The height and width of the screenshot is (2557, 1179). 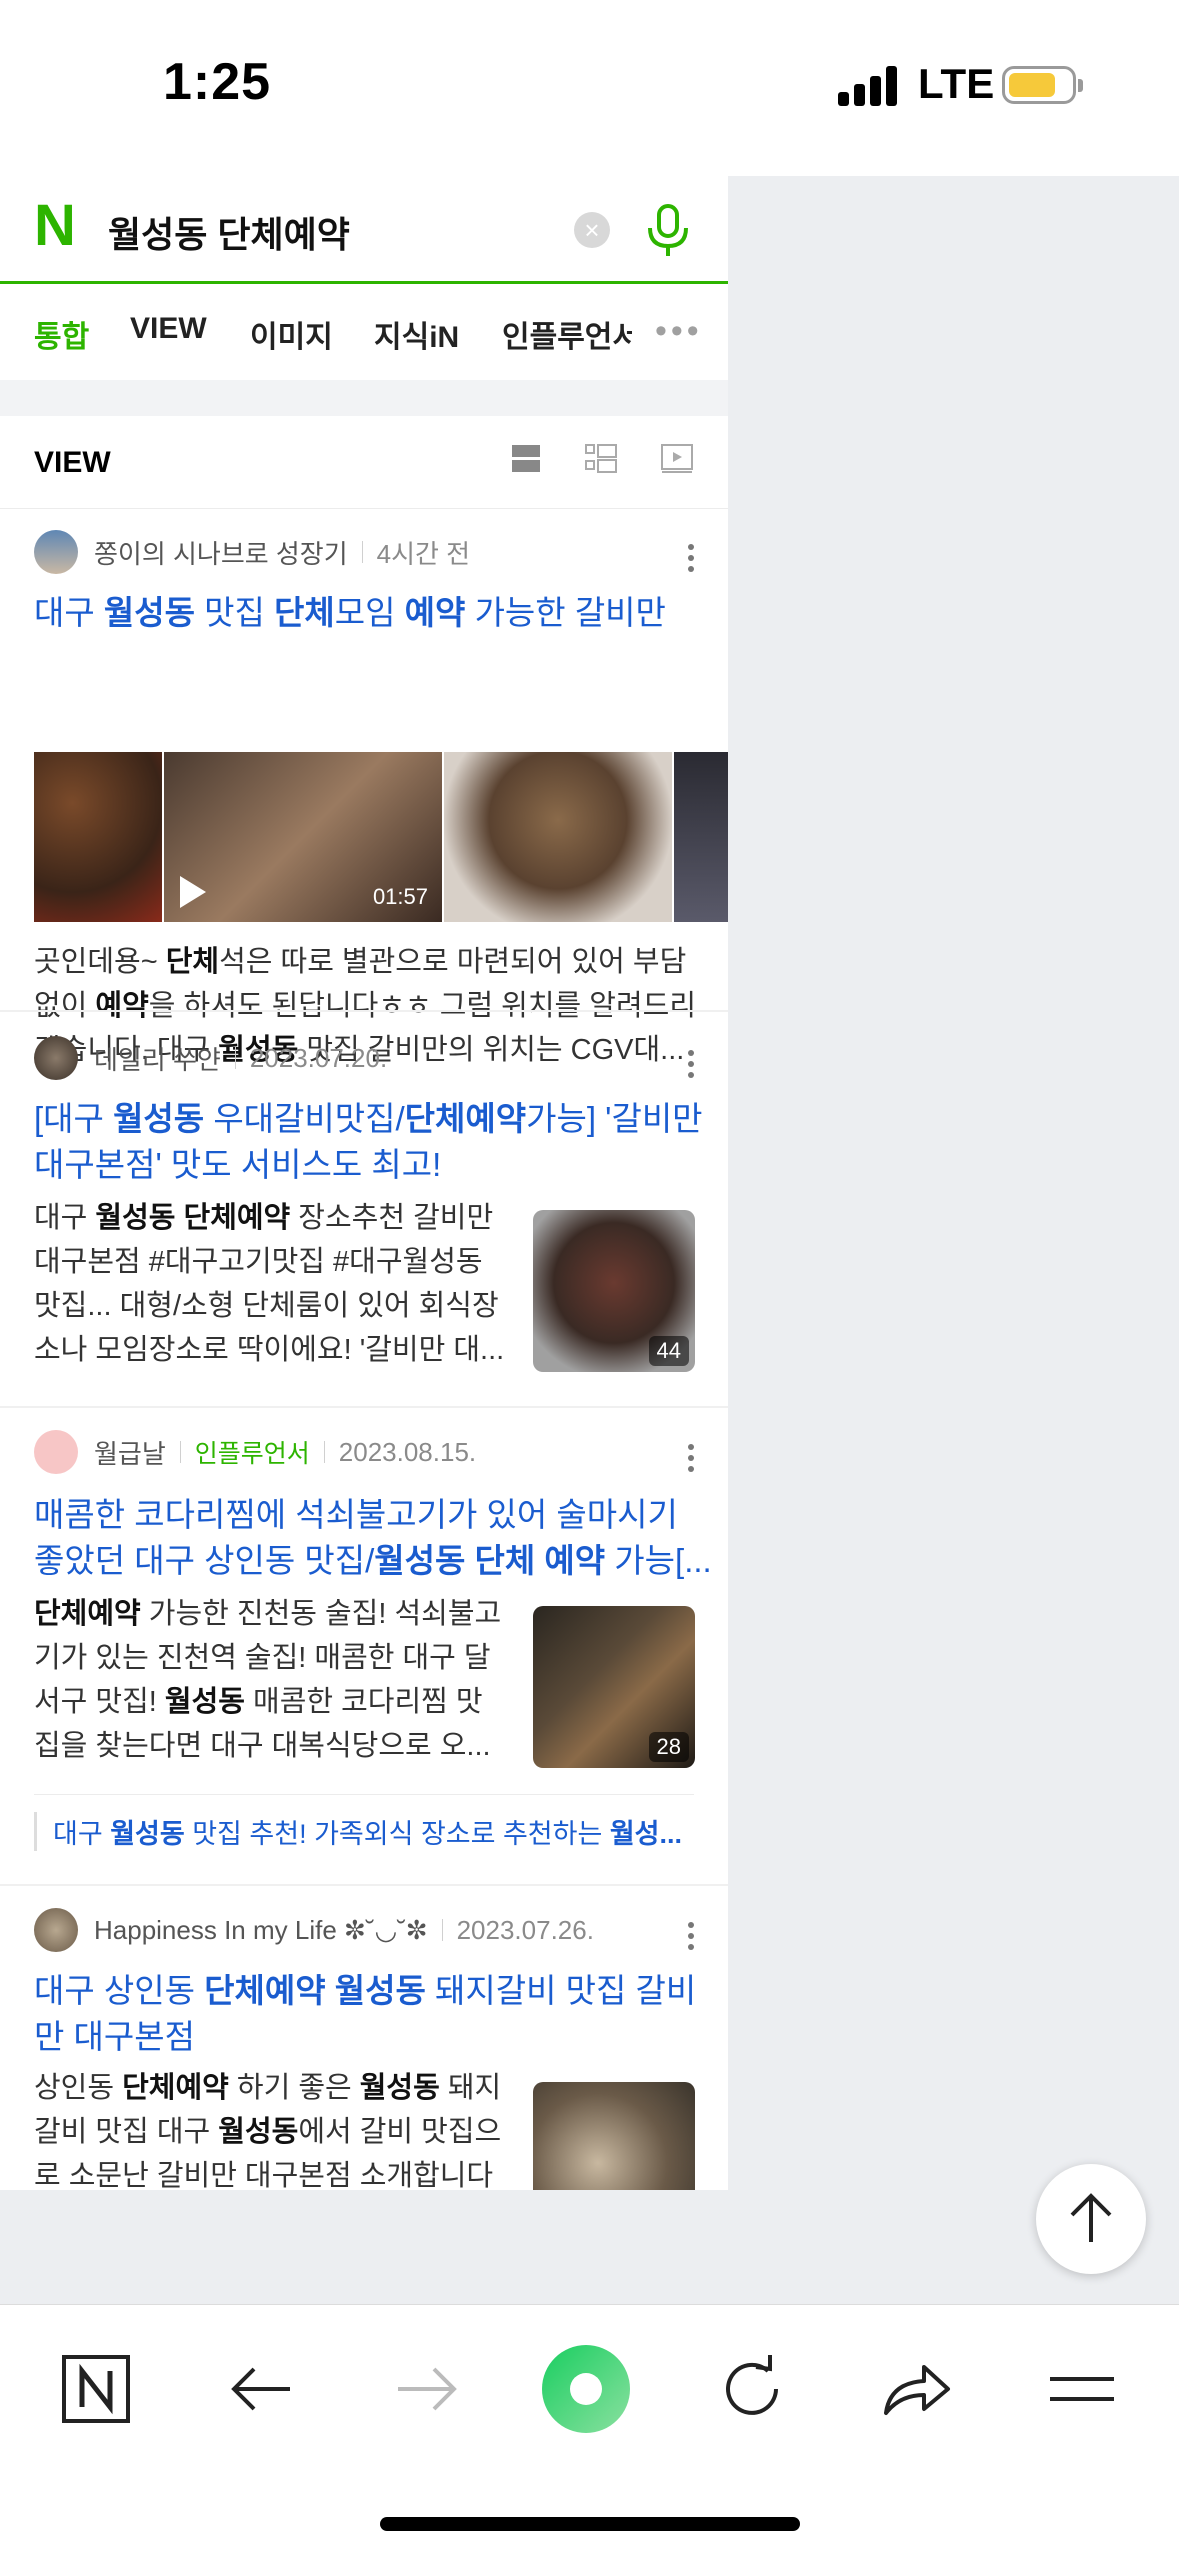 What do you see at coordinates (679, 331) in the screenshot?
I see `more-tabs-icon: •••` at bounding box center [679, 331].